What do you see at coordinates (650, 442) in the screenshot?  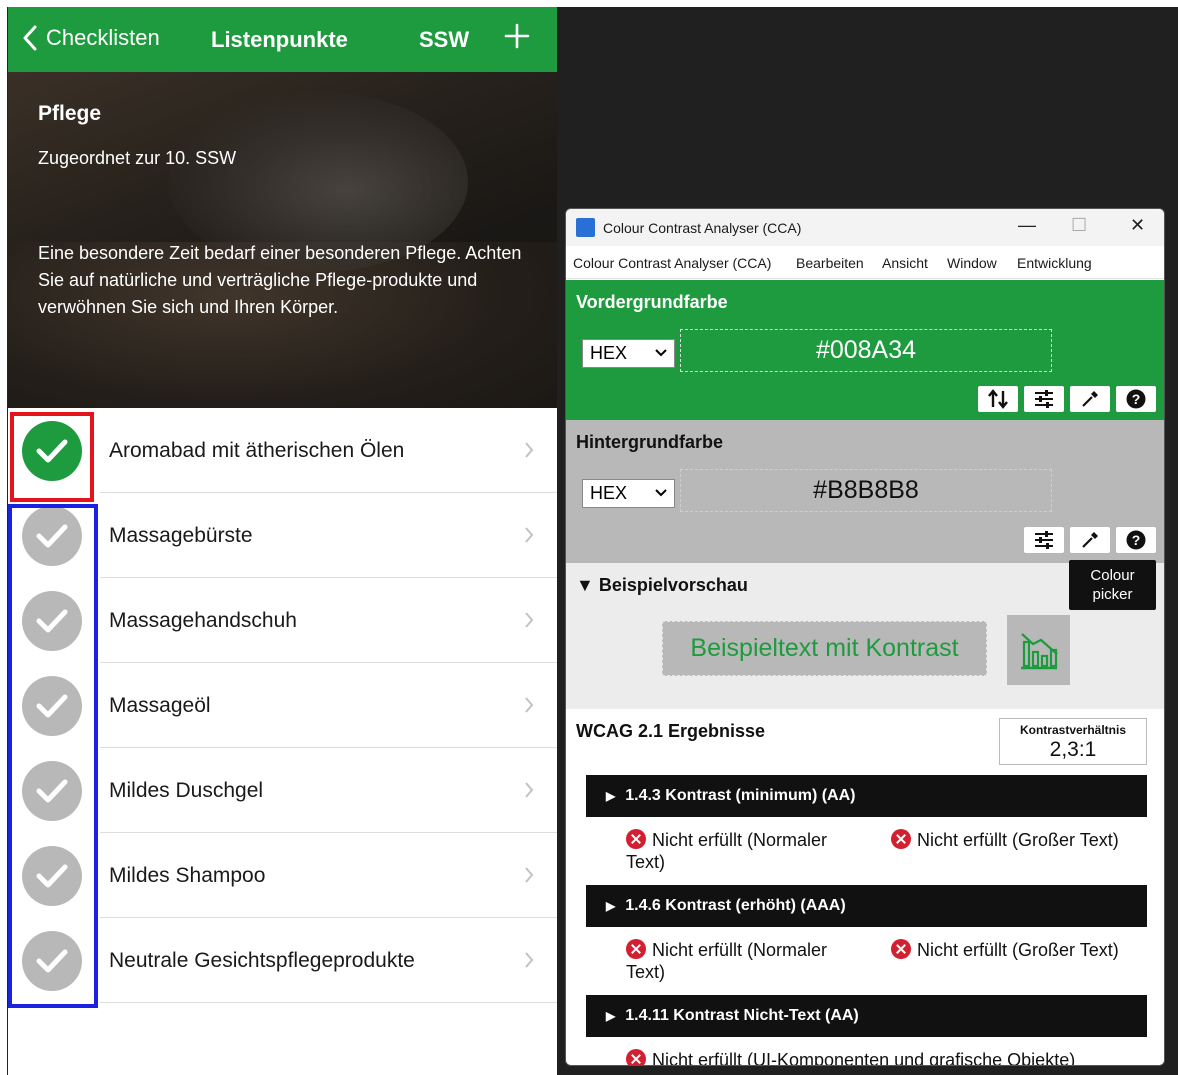 I see `background-label: Hintergrundfarbe` at bounding box center [650, 442].